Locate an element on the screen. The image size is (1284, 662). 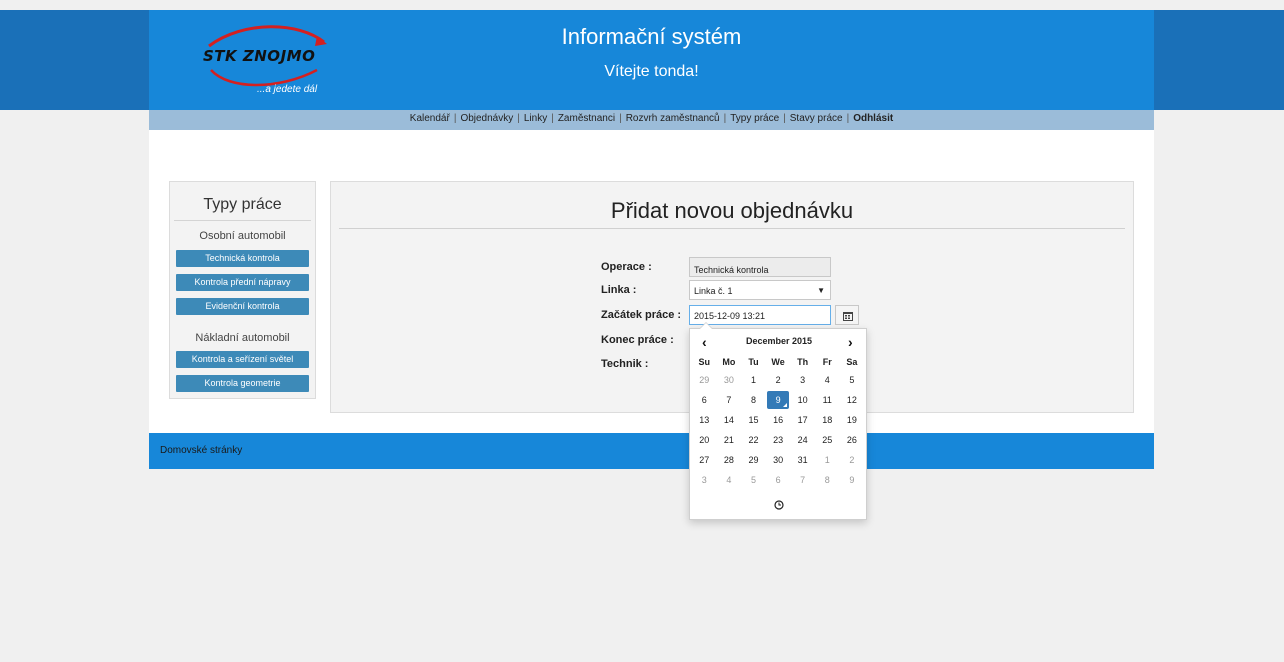
nav-item-schedule: Rozvrh zaměstnanců is located at coordinates (673, 118).